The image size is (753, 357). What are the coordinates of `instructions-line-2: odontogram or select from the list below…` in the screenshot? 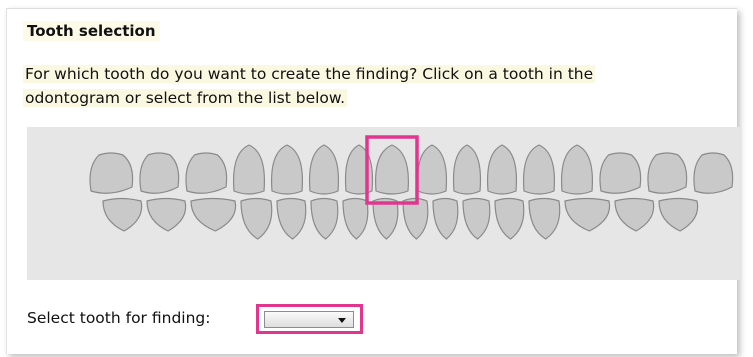 It's located at (185, 98).